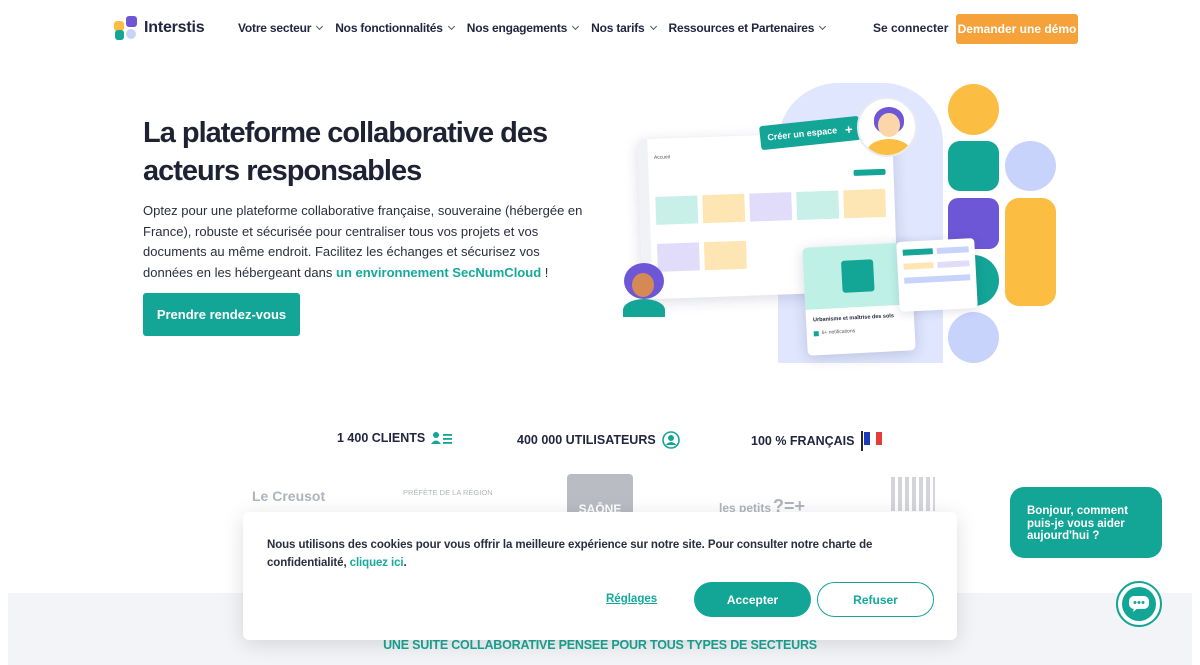 This screenshot has width=1200, height=665. Describe the element at coordinates (913, 494) in the screenshot. I see `partner-logo-qr` at that location.